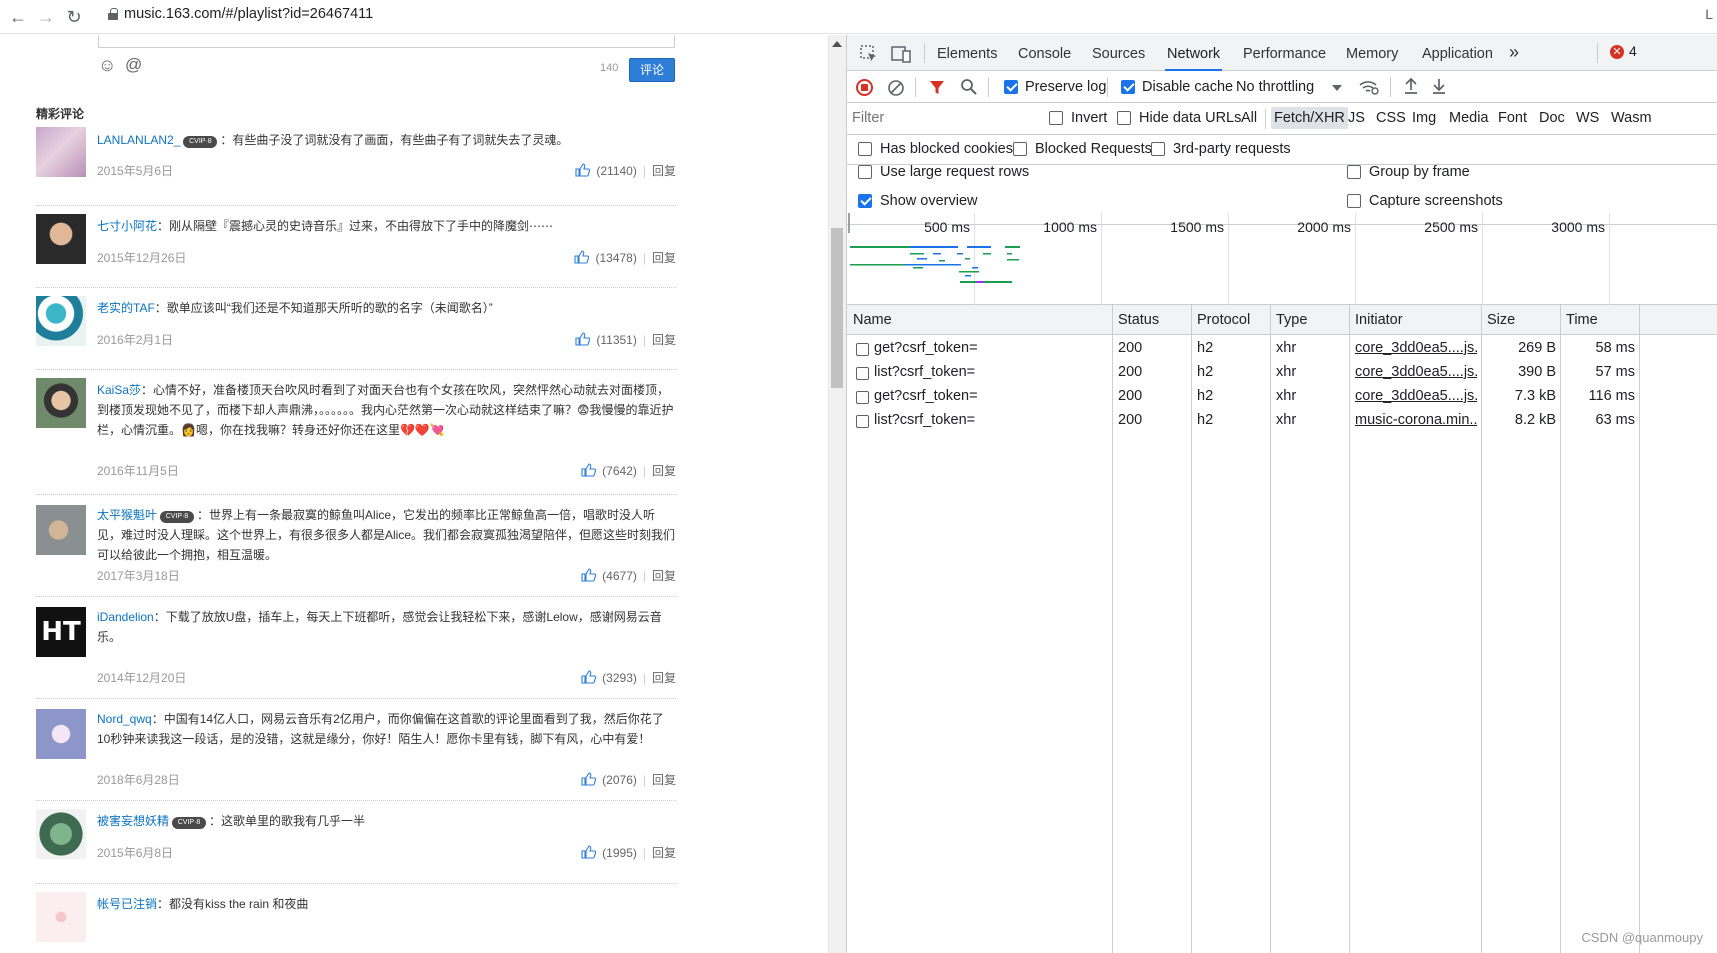 The width and height of the screenshot is (1717, 953). Describe the element at coordinates (1356, 118) in the screenshot. I see `filter-type-js: JS` at that location.